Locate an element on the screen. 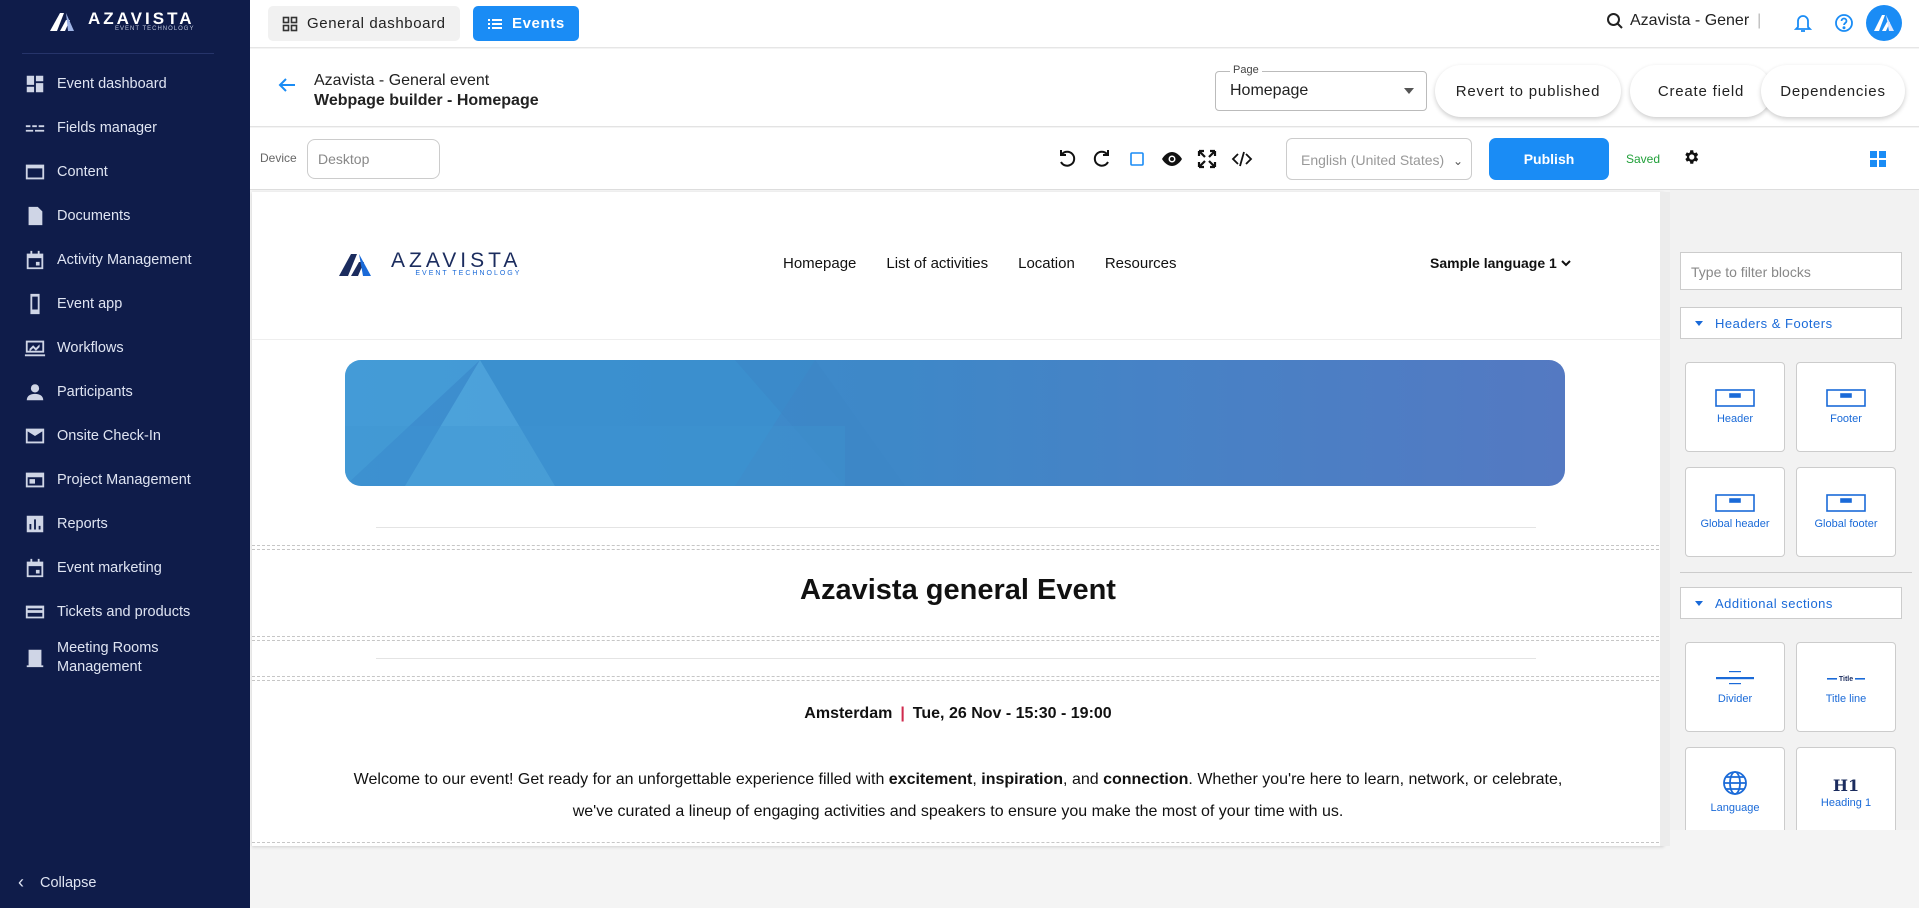 The image size is (1919, 908). site-language-select: Sample language 1 is located at coordinates (1500, 263).